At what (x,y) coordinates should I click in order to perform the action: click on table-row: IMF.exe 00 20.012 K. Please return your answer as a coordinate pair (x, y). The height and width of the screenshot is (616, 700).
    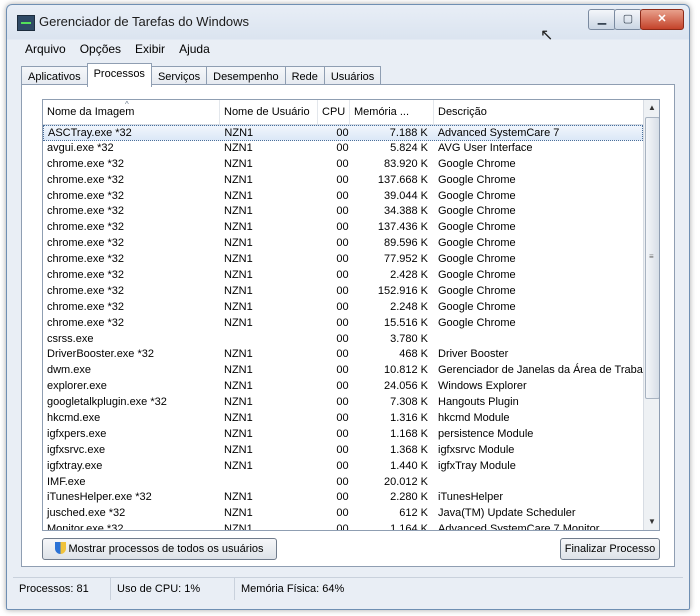
    Looking at the image, I should click on (343, 483).